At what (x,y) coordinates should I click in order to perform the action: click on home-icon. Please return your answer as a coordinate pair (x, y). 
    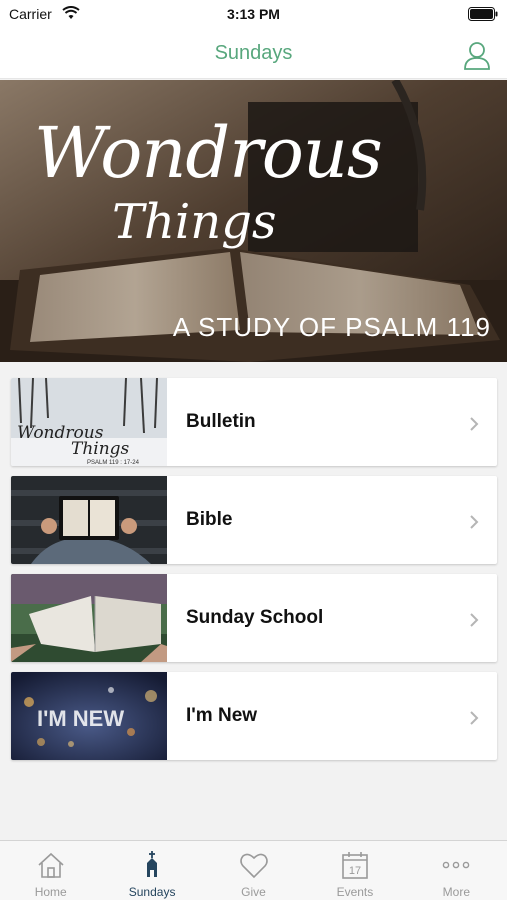
    Looking at the image, I should click on (51, 865).